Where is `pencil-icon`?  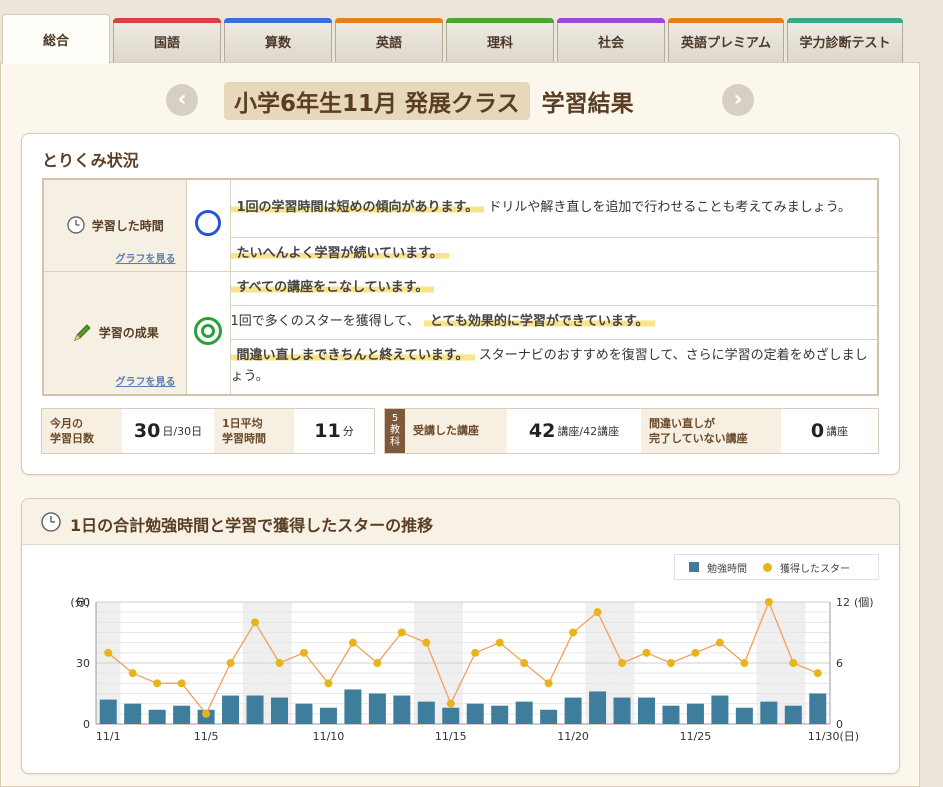 pencil-icon is located at coordinates (82, 332).